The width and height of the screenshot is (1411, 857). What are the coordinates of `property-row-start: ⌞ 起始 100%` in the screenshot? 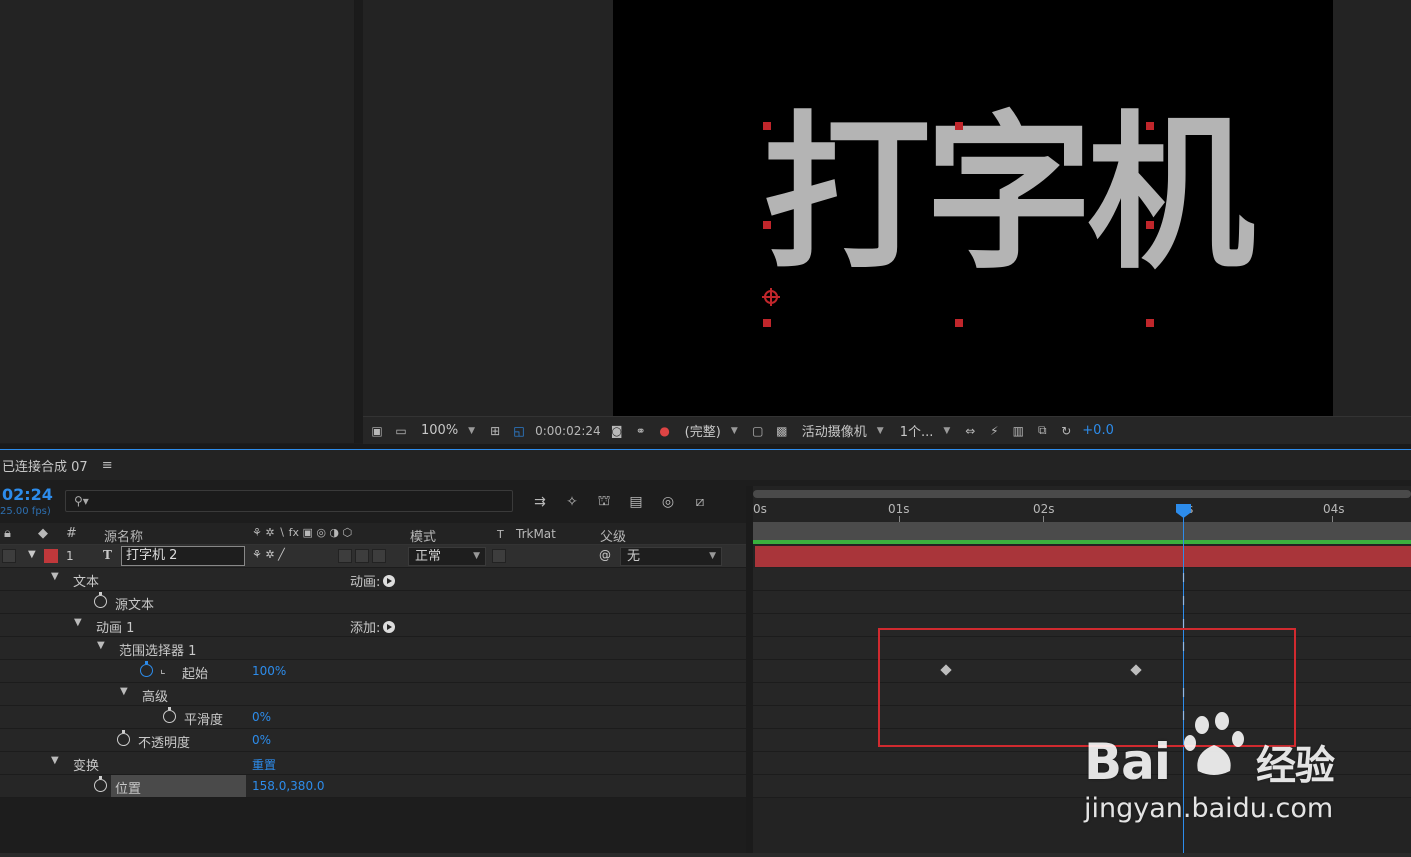 It's located at (373, 671).